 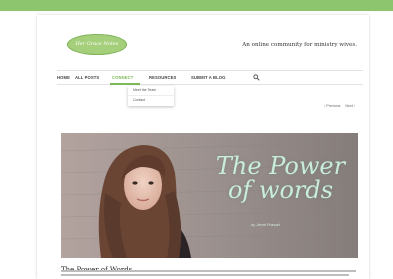 What do you see at coordinates (139, 100) in the screenshot?
I see `dropdown-item-contact: Contact` at bounding box center [139, 100].